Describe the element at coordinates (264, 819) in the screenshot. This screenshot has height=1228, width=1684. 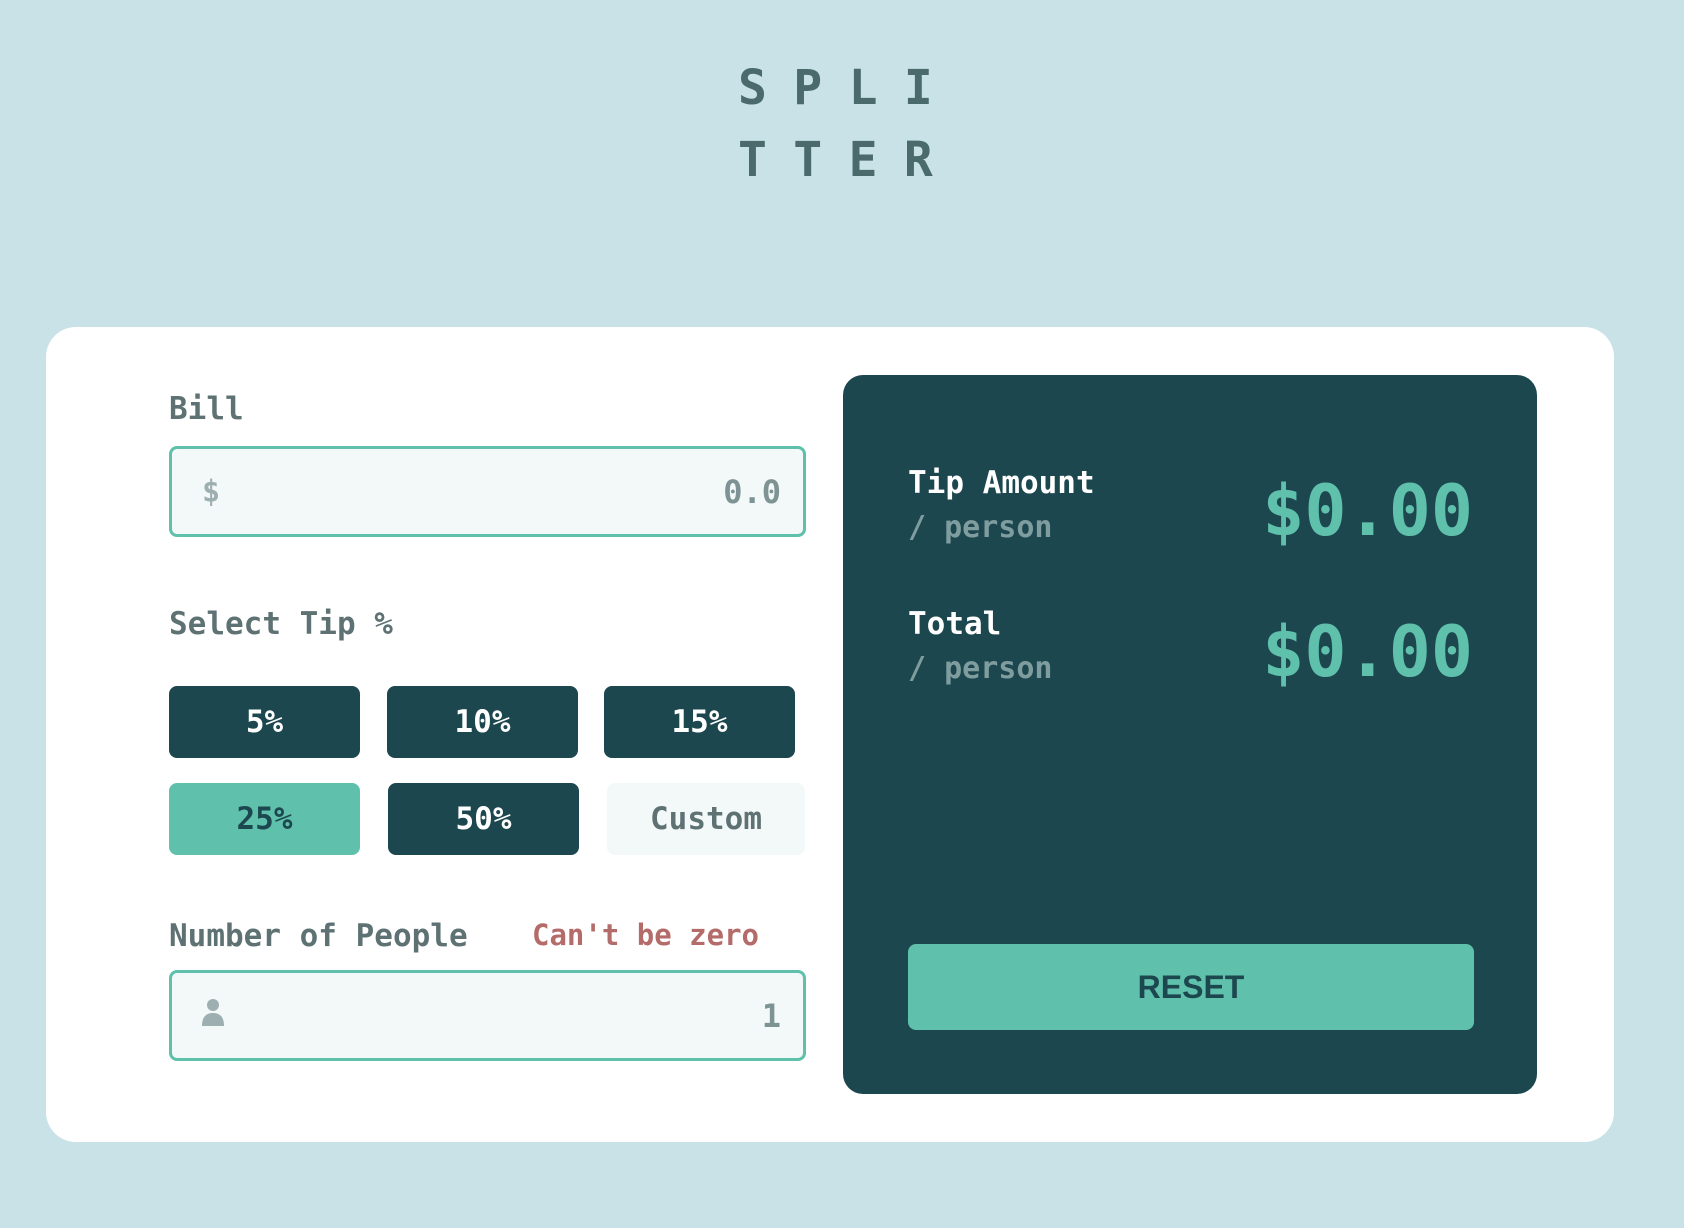
I see `tip-button-25: 25%` at that location.